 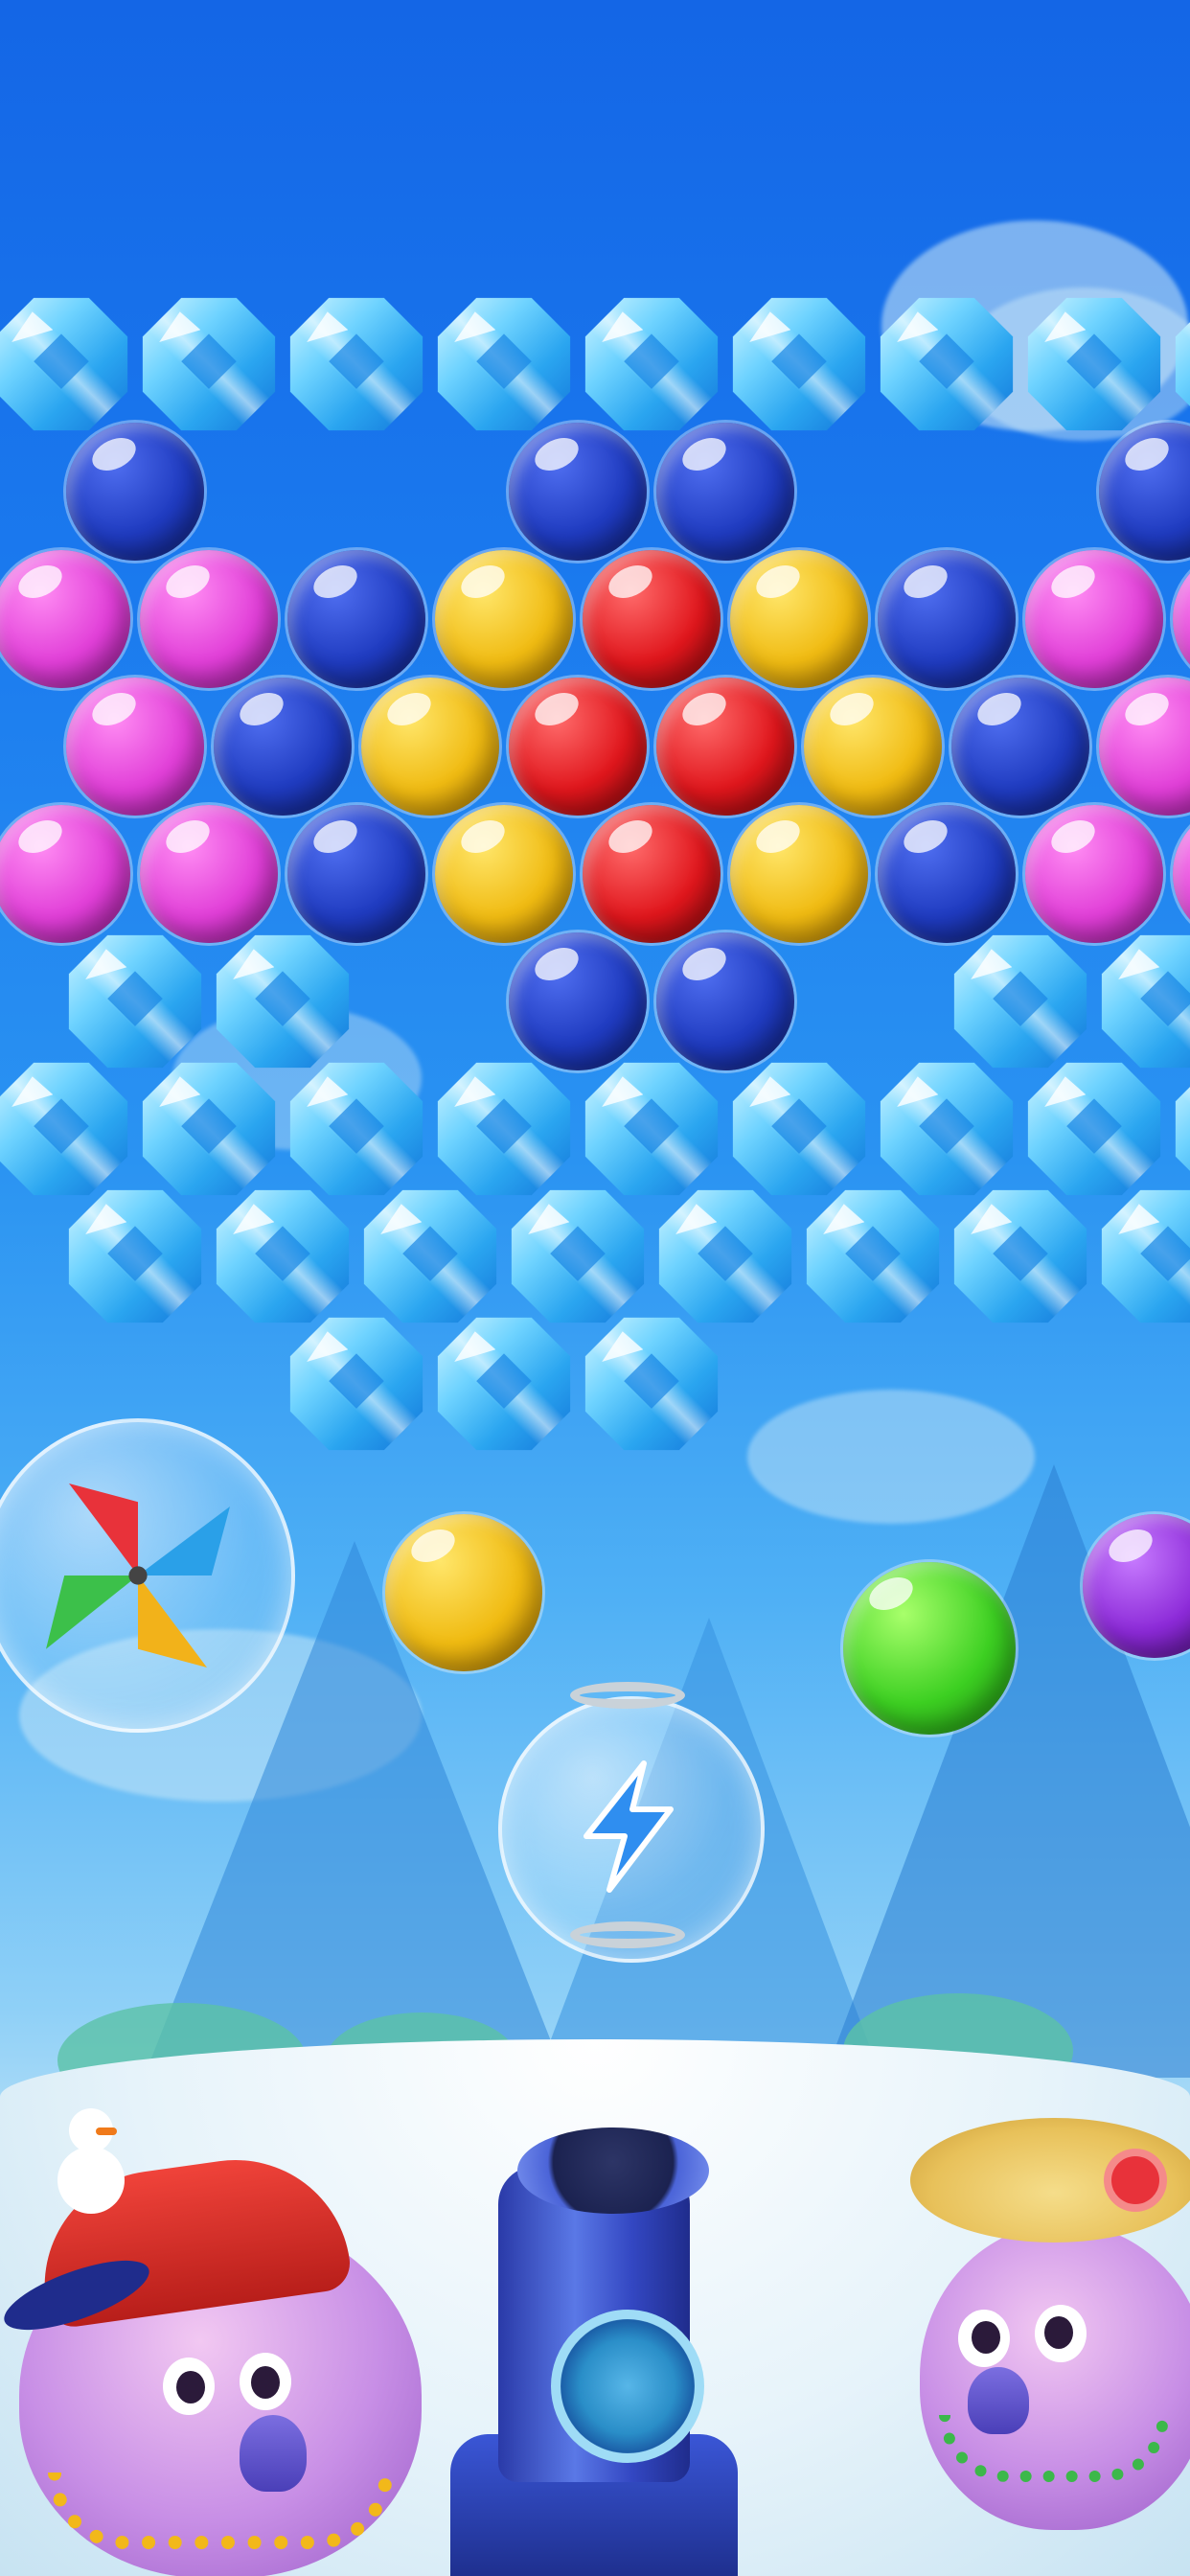 What do you see at coordinates (91, 2161) in the screenshot?
I see `snowman` at bounding box center [91, 2161].